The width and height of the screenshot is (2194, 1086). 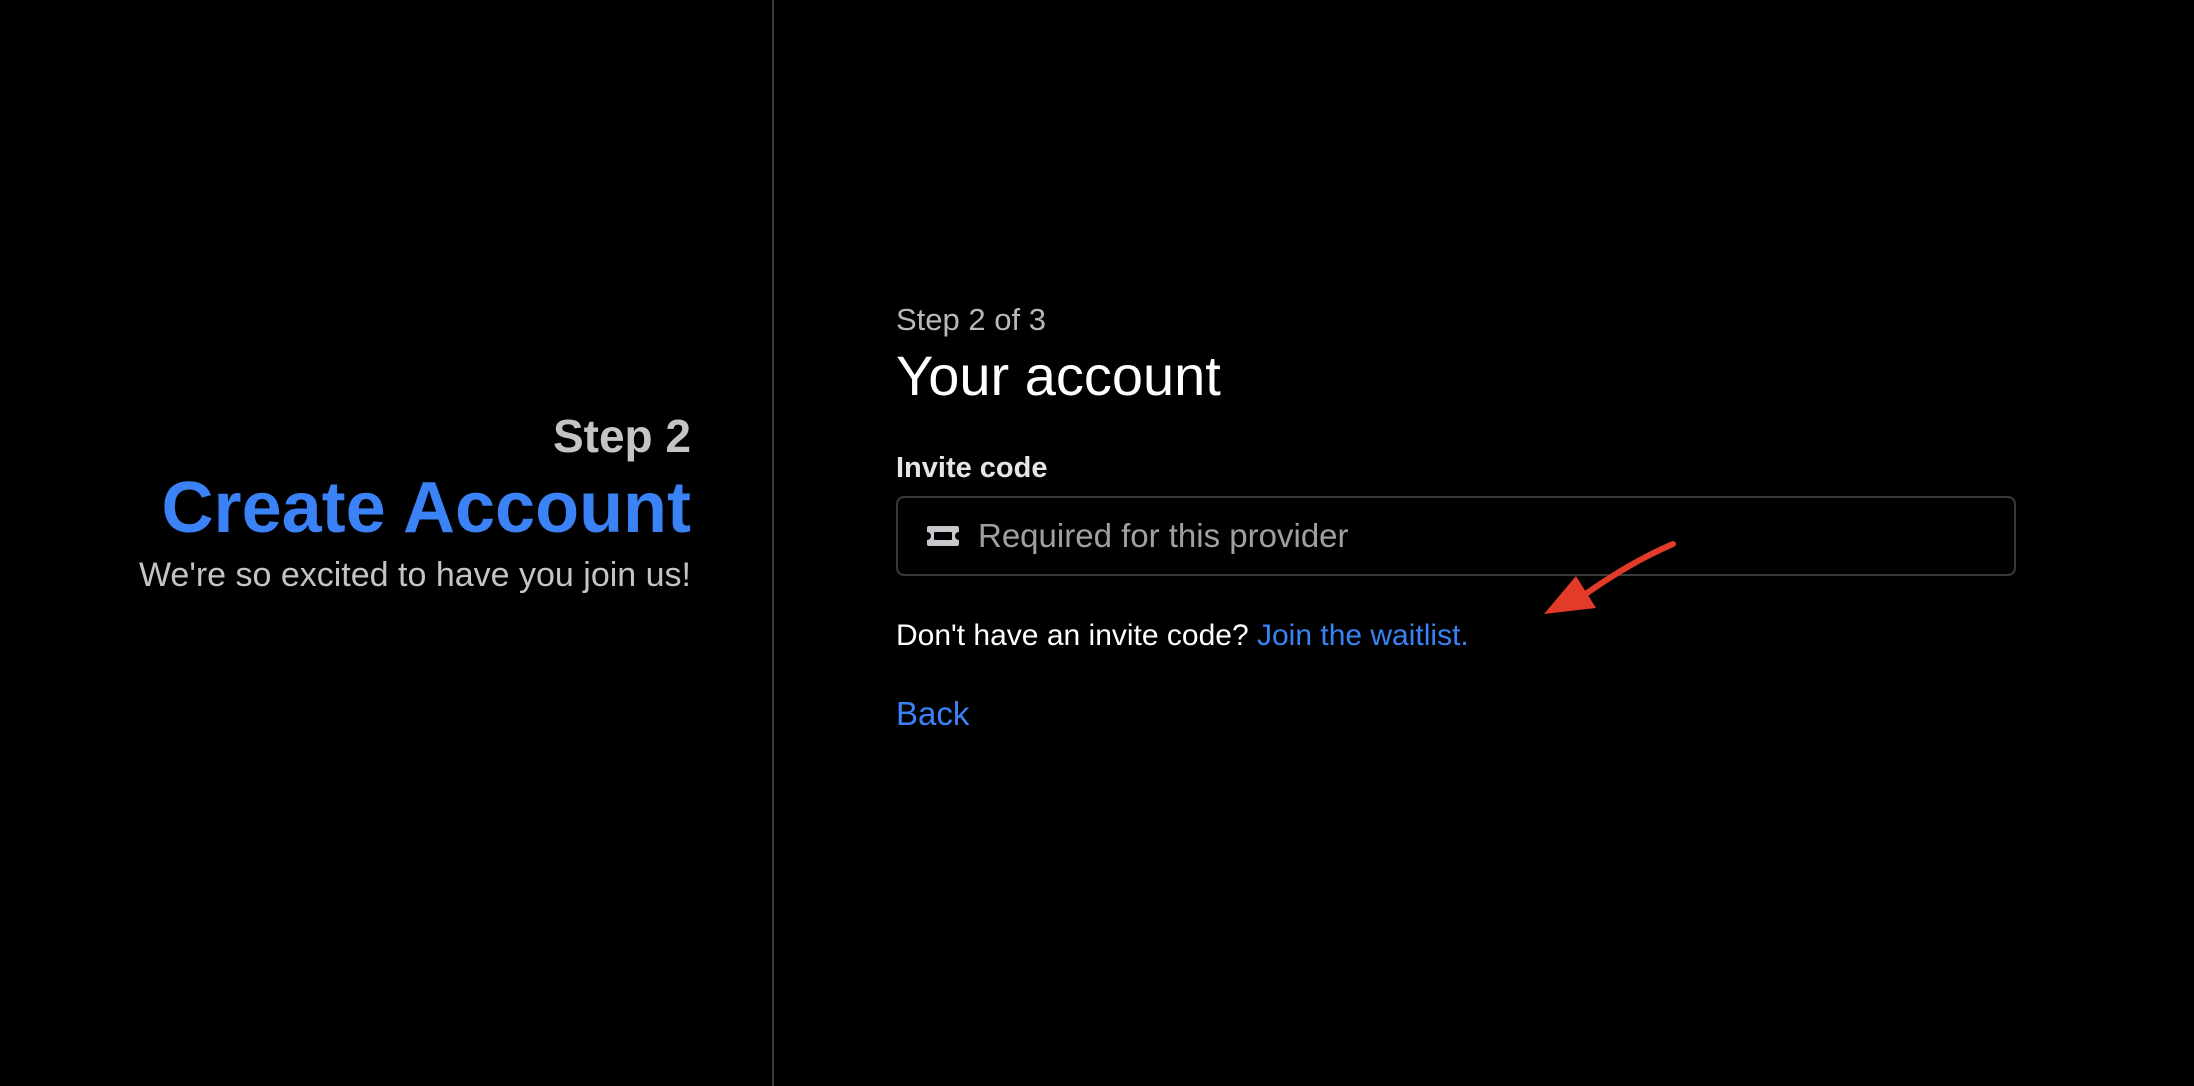 I want to click on ticket-icon, so click(x=943, y=536).